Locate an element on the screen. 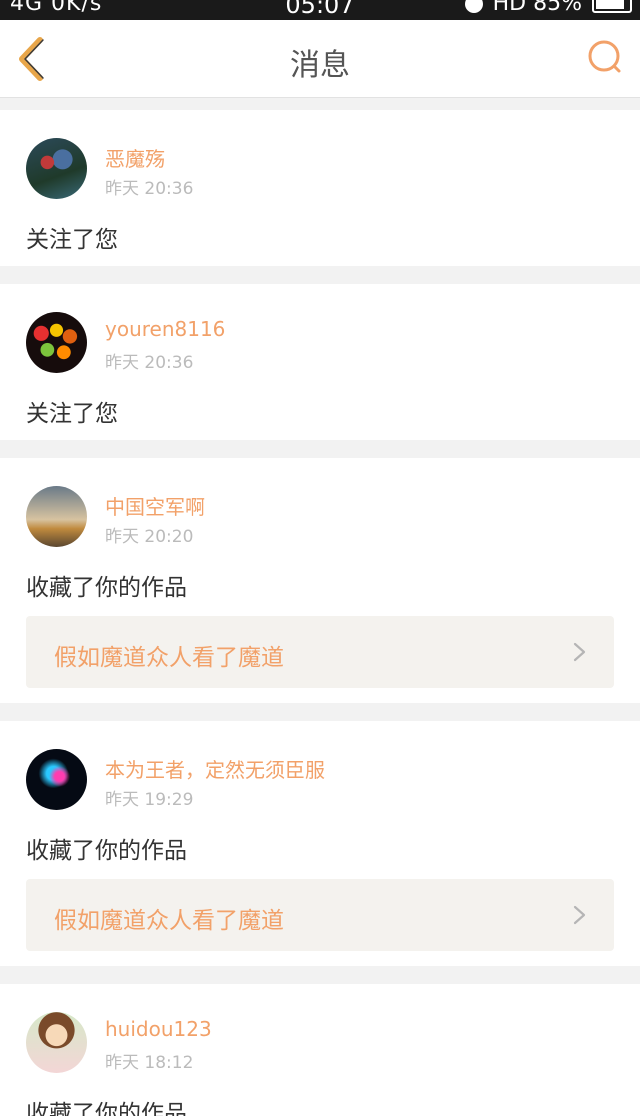  timestamp: 昨天 20:20 is located at coordinates (149, 537).